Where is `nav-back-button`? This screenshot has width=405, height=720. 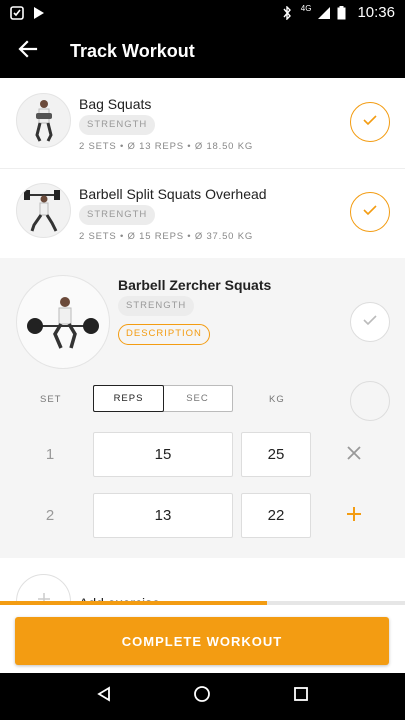
nav-back-button is located at coordinates (104, 696).